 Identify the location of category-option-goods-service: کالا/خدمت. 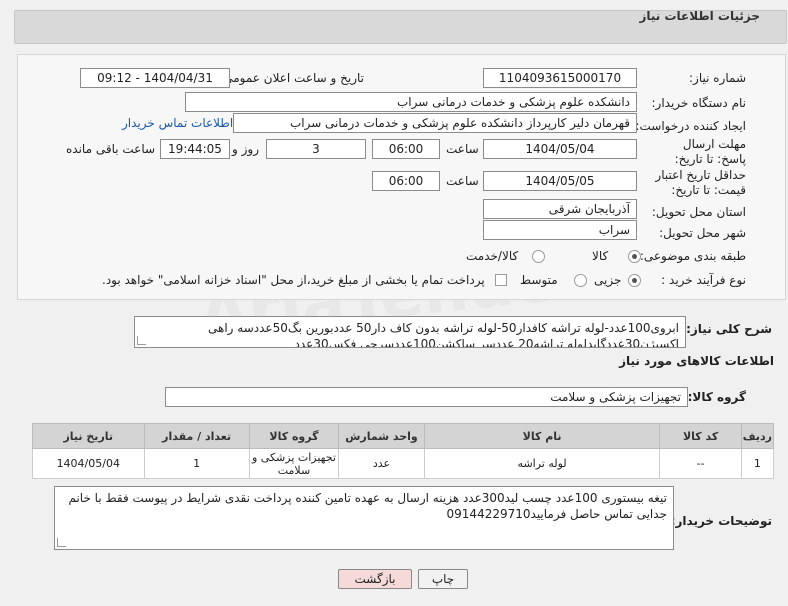
(492, 256).